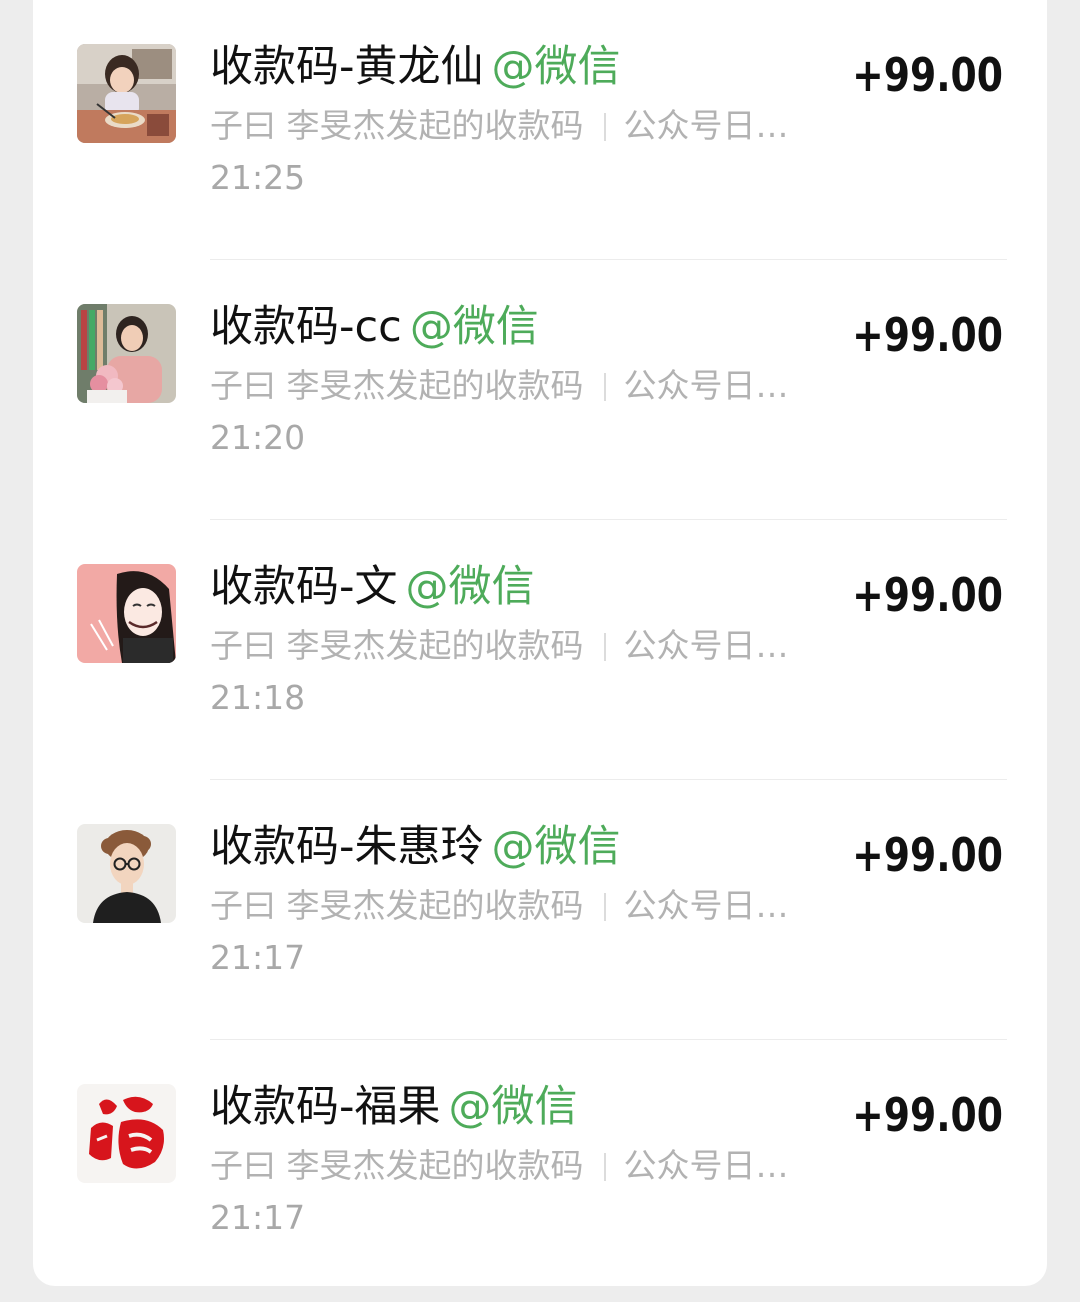  I want to click on payer-name: 收款码-文, so click(304, 587).